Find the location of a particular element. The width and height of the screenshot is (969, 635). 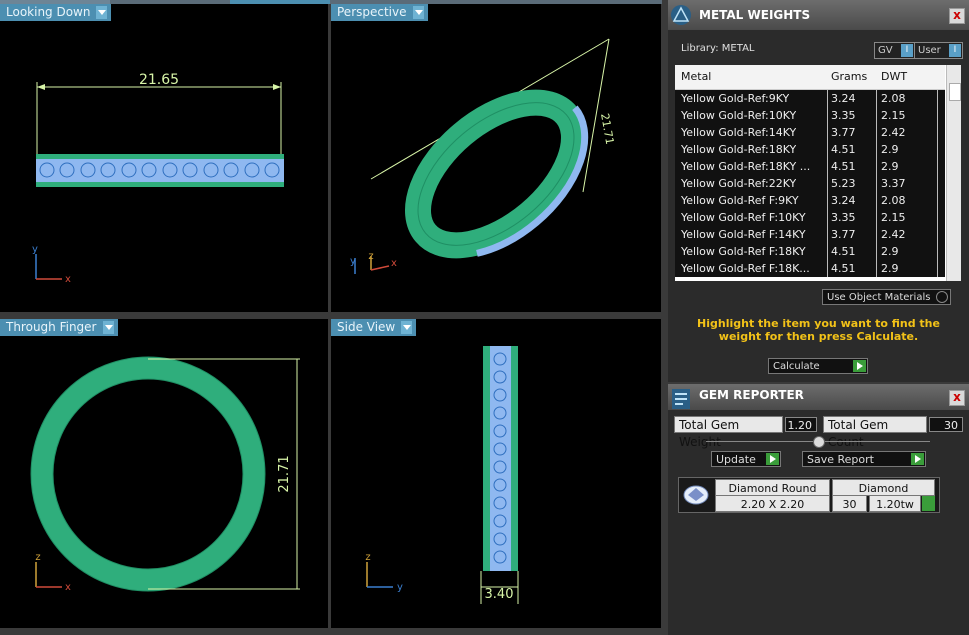

table-row: Yellow Gold-Ref F:9KY 3.24 2.08 is located at coordinates (810, 200).